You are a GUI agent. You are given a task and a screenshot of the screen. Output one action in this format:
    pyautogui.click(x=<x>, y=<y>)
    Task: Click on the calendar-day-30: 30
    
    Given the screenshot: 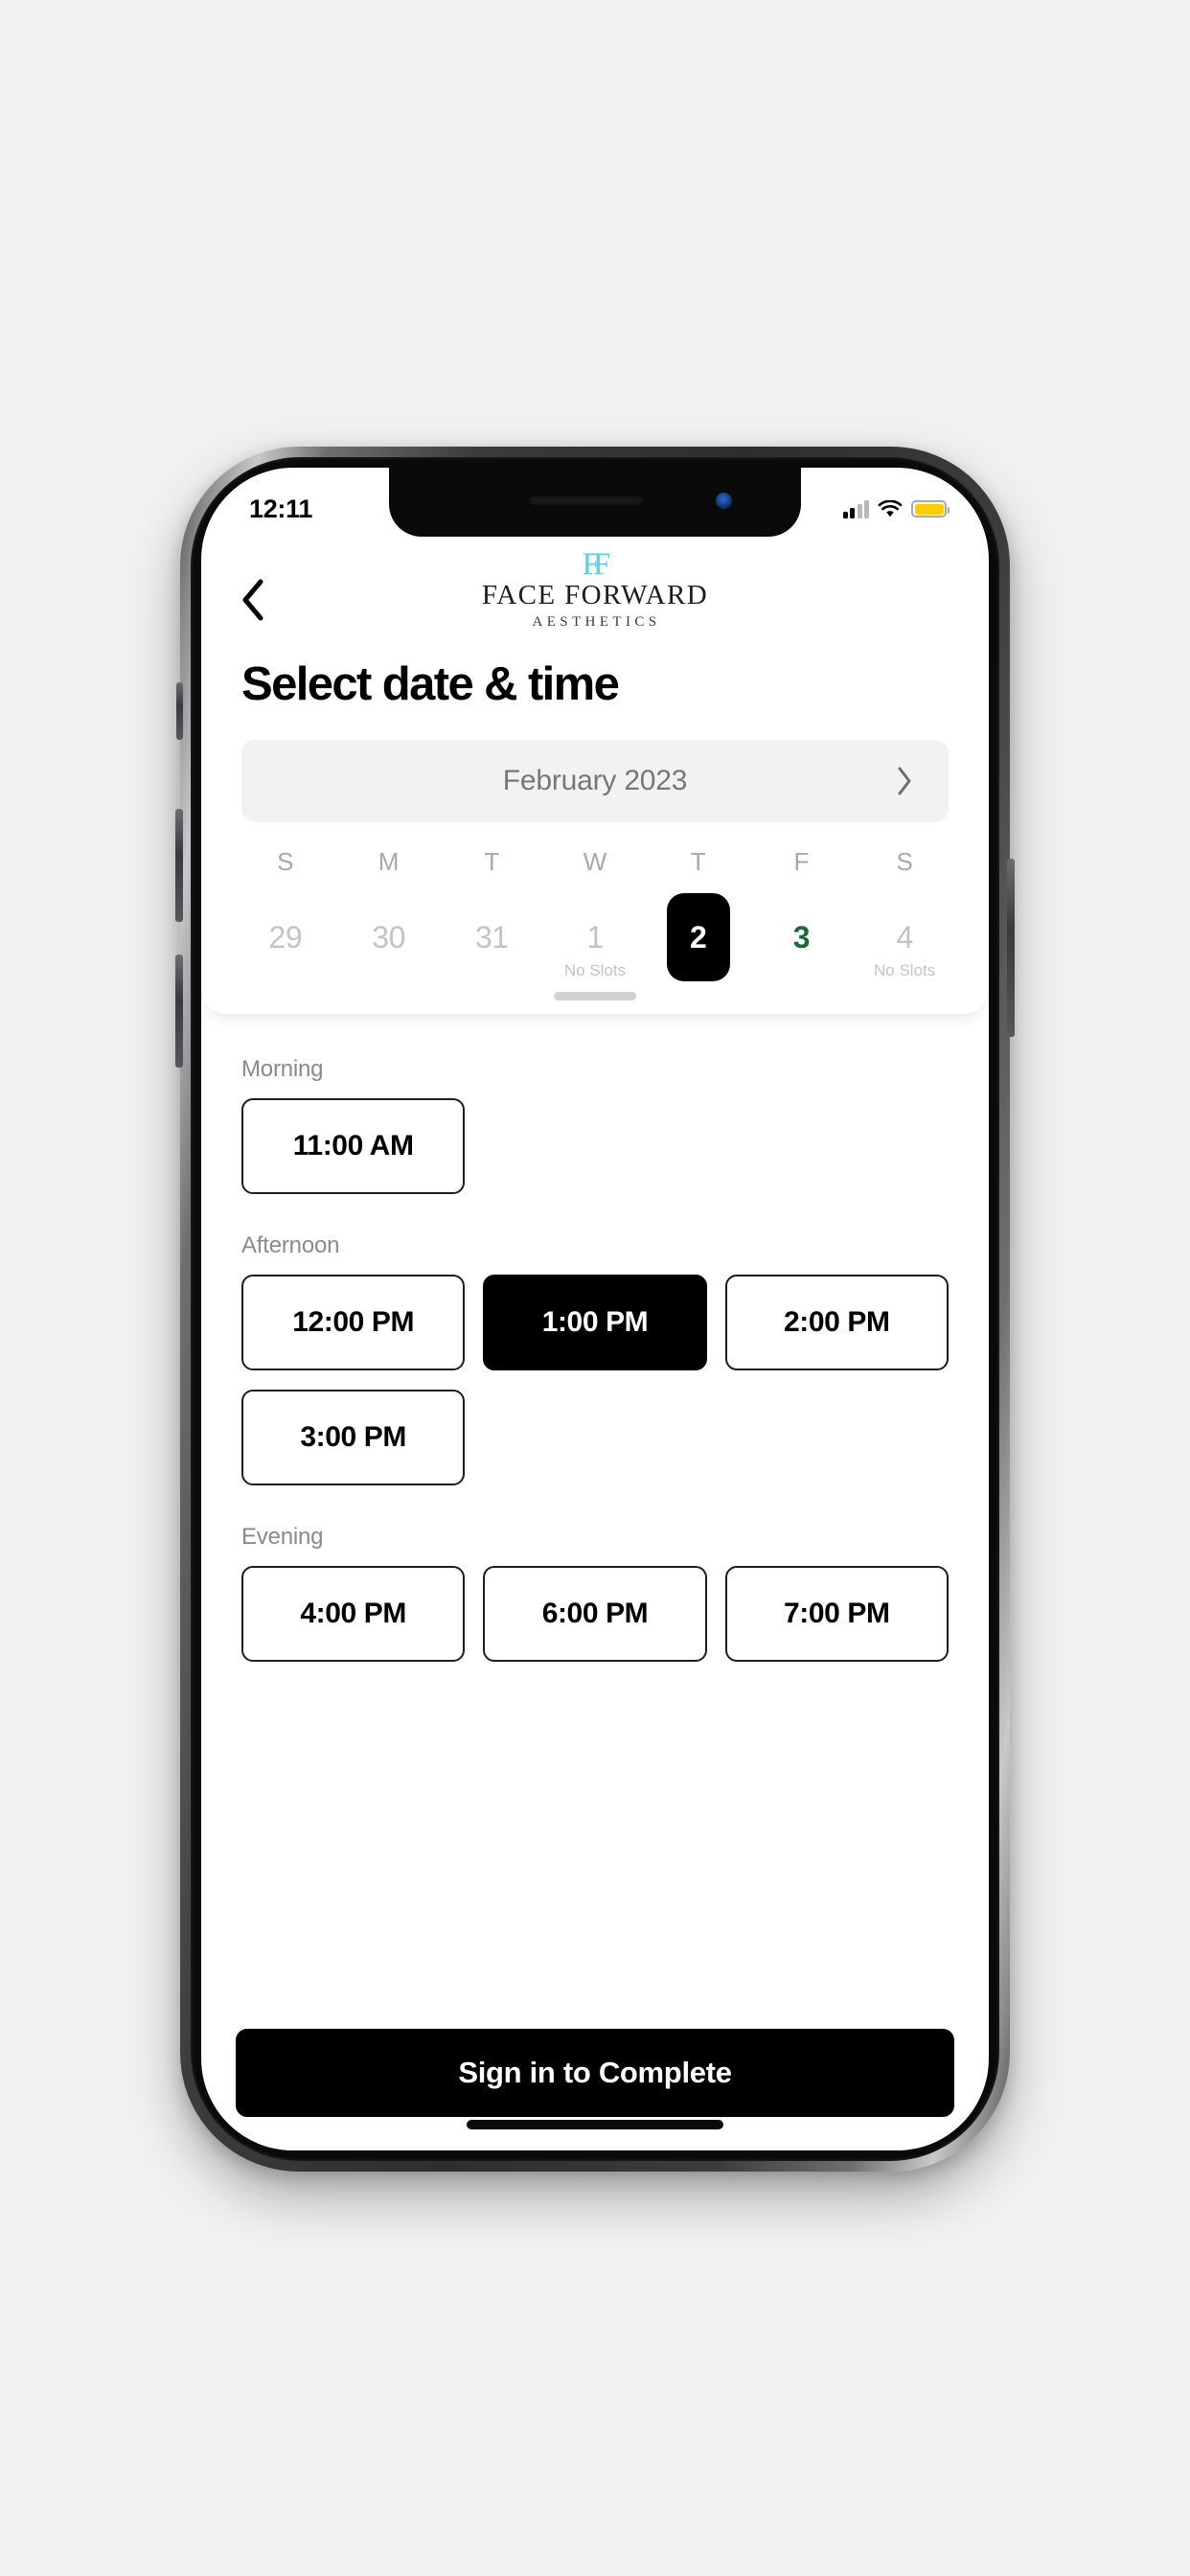 What is the action you would take?
    pyautogui.click(x=389, y=937)
    